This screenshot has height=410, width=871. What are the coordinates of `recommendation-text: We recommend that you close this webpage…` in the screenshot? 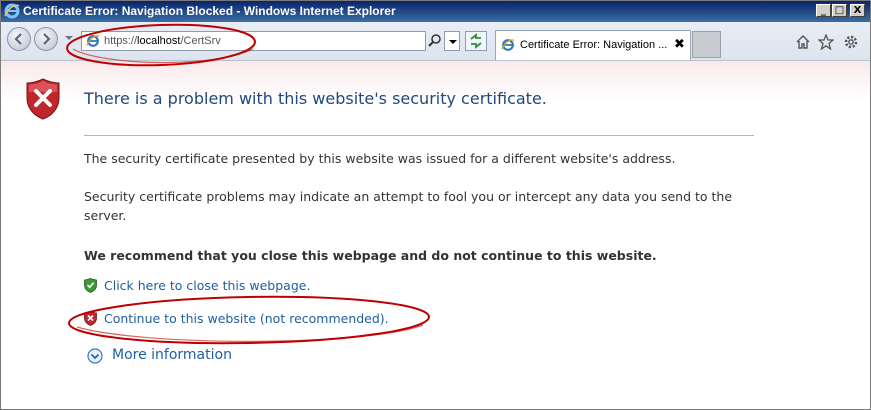 It's located at (370, 255).